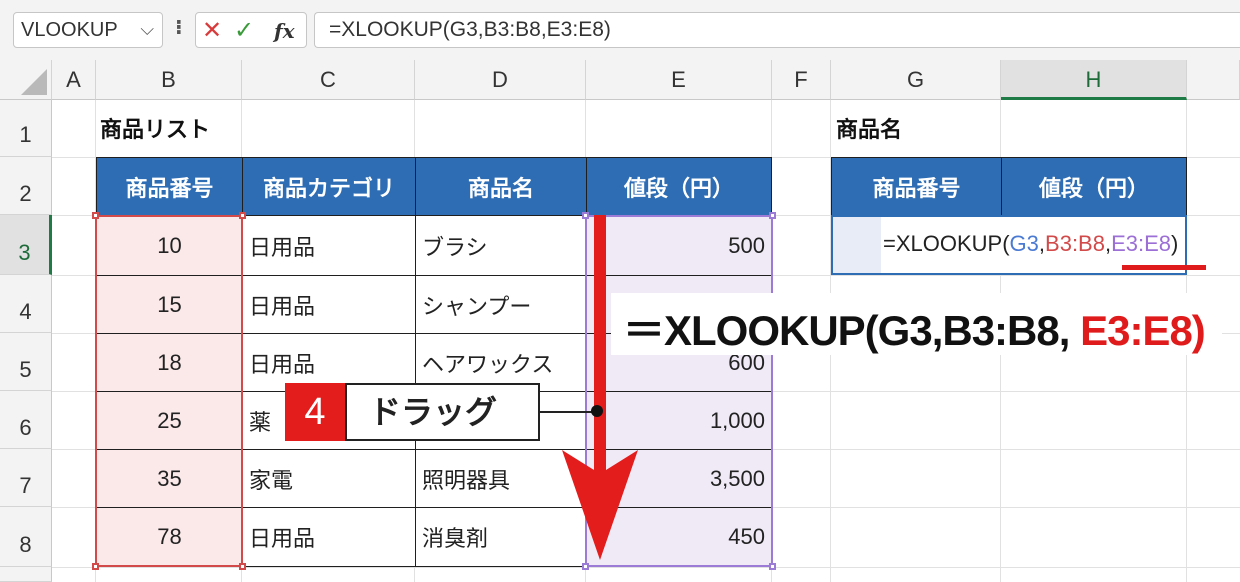 The image size is (1240, 582). What do you see at coordinates (869, 128) in the screenshot?
I see `lookup-title: 商品名` at bounding box center [869, 128].